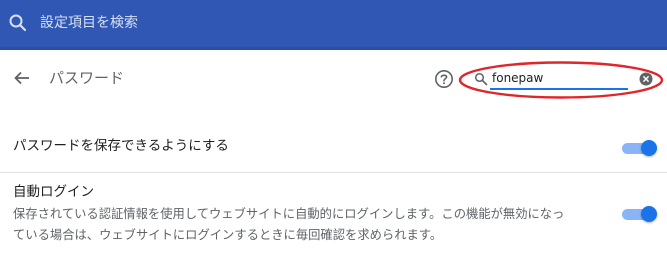  What do you see at coordinates (53, 192) in the screenshot?
I see `setting-label: 自動ログイン` at bounding box center [53, 192].